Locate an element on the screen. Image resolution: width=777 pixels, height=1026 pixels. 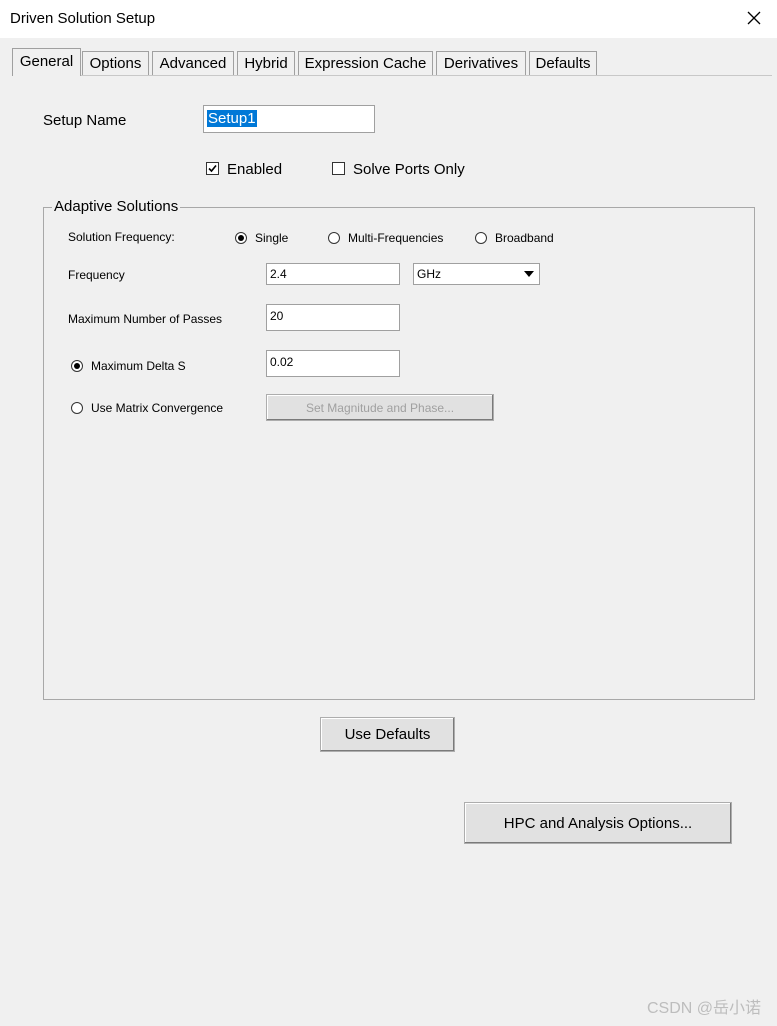
tab-label: Hybrid is located at coordinates (266, 63).